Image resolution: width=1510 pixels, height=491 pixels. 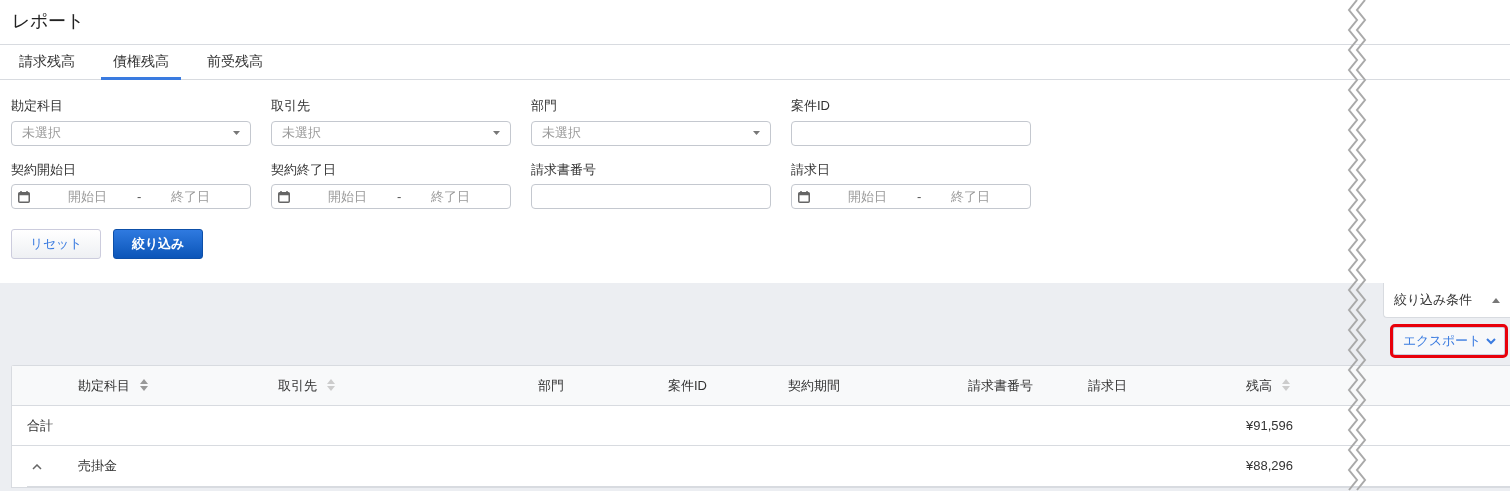 I want to click on field-label: 請求日, so click(x=810, y=169).